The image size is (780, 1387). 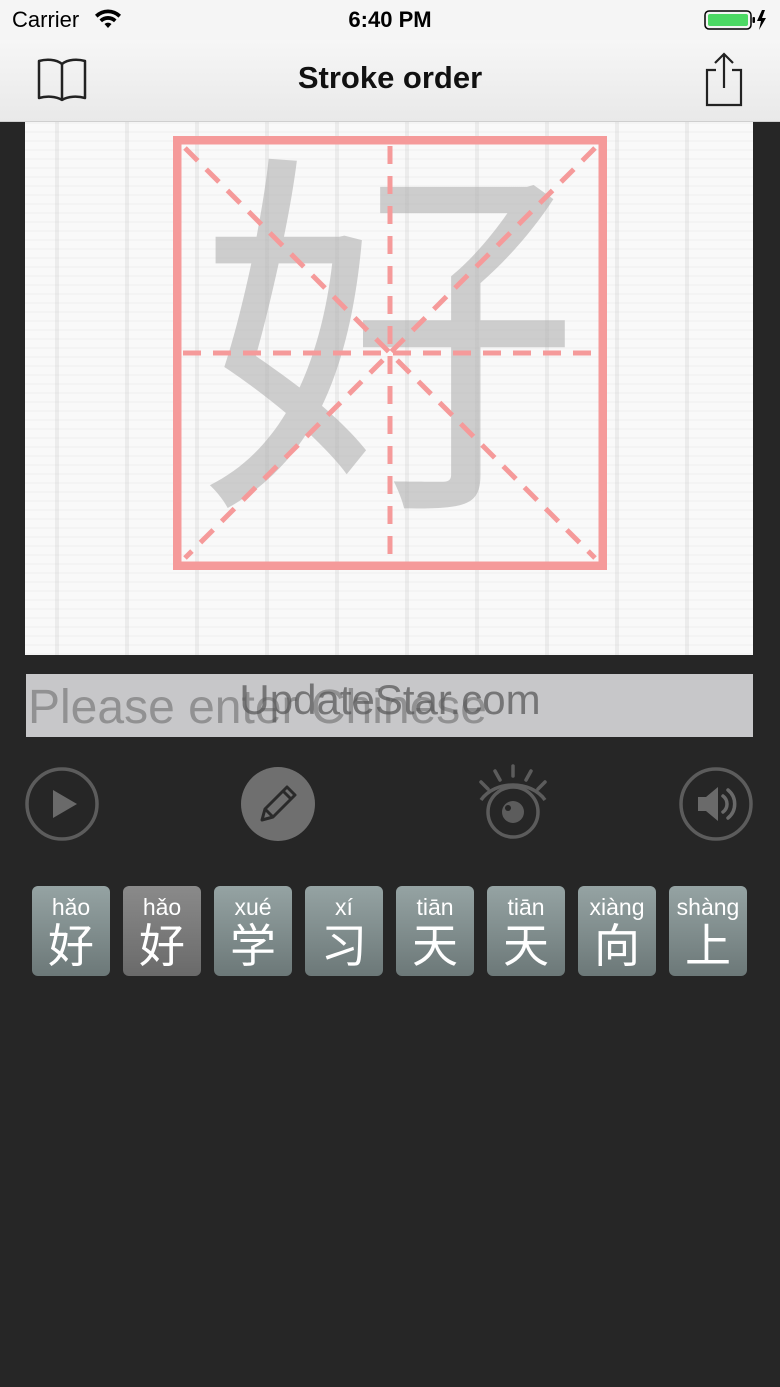 I want to click on character-tile: xué 学, so click(x=253, y=931).